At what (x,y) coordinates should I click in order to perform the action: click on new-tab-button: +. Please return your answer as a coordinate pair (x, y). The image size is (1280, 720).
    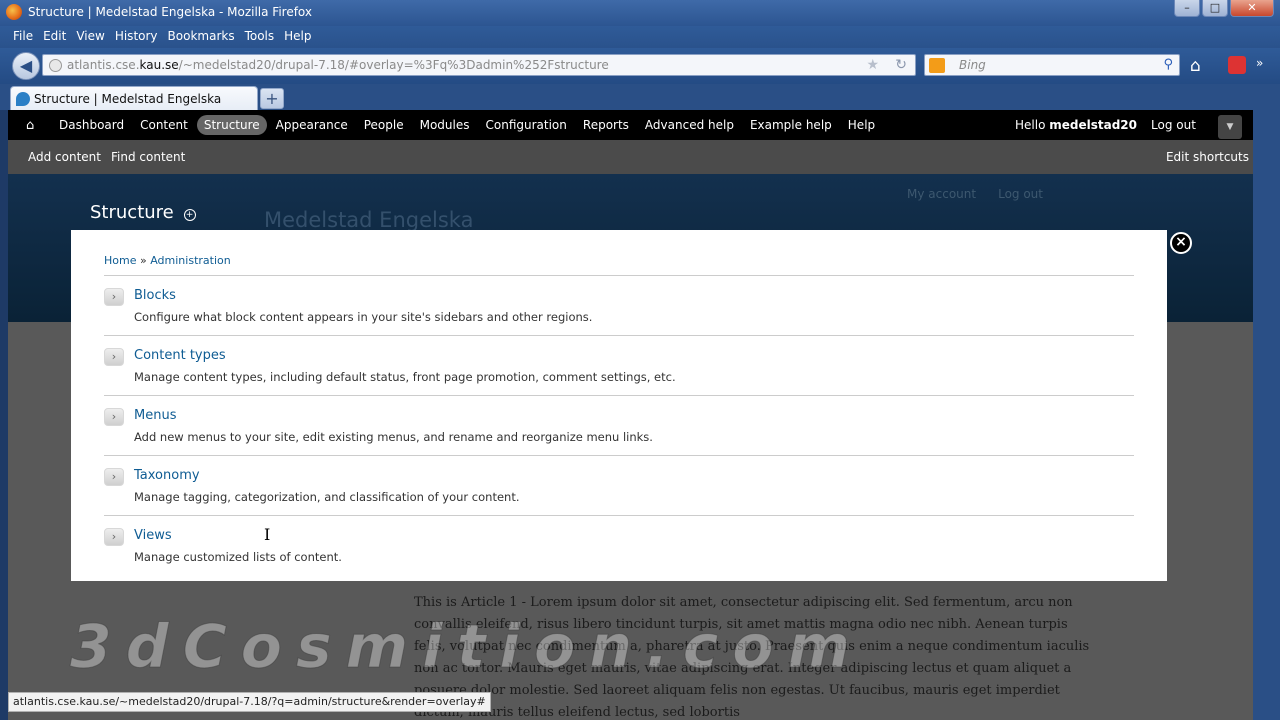
    Looking at the image, I should click on (272, 98).